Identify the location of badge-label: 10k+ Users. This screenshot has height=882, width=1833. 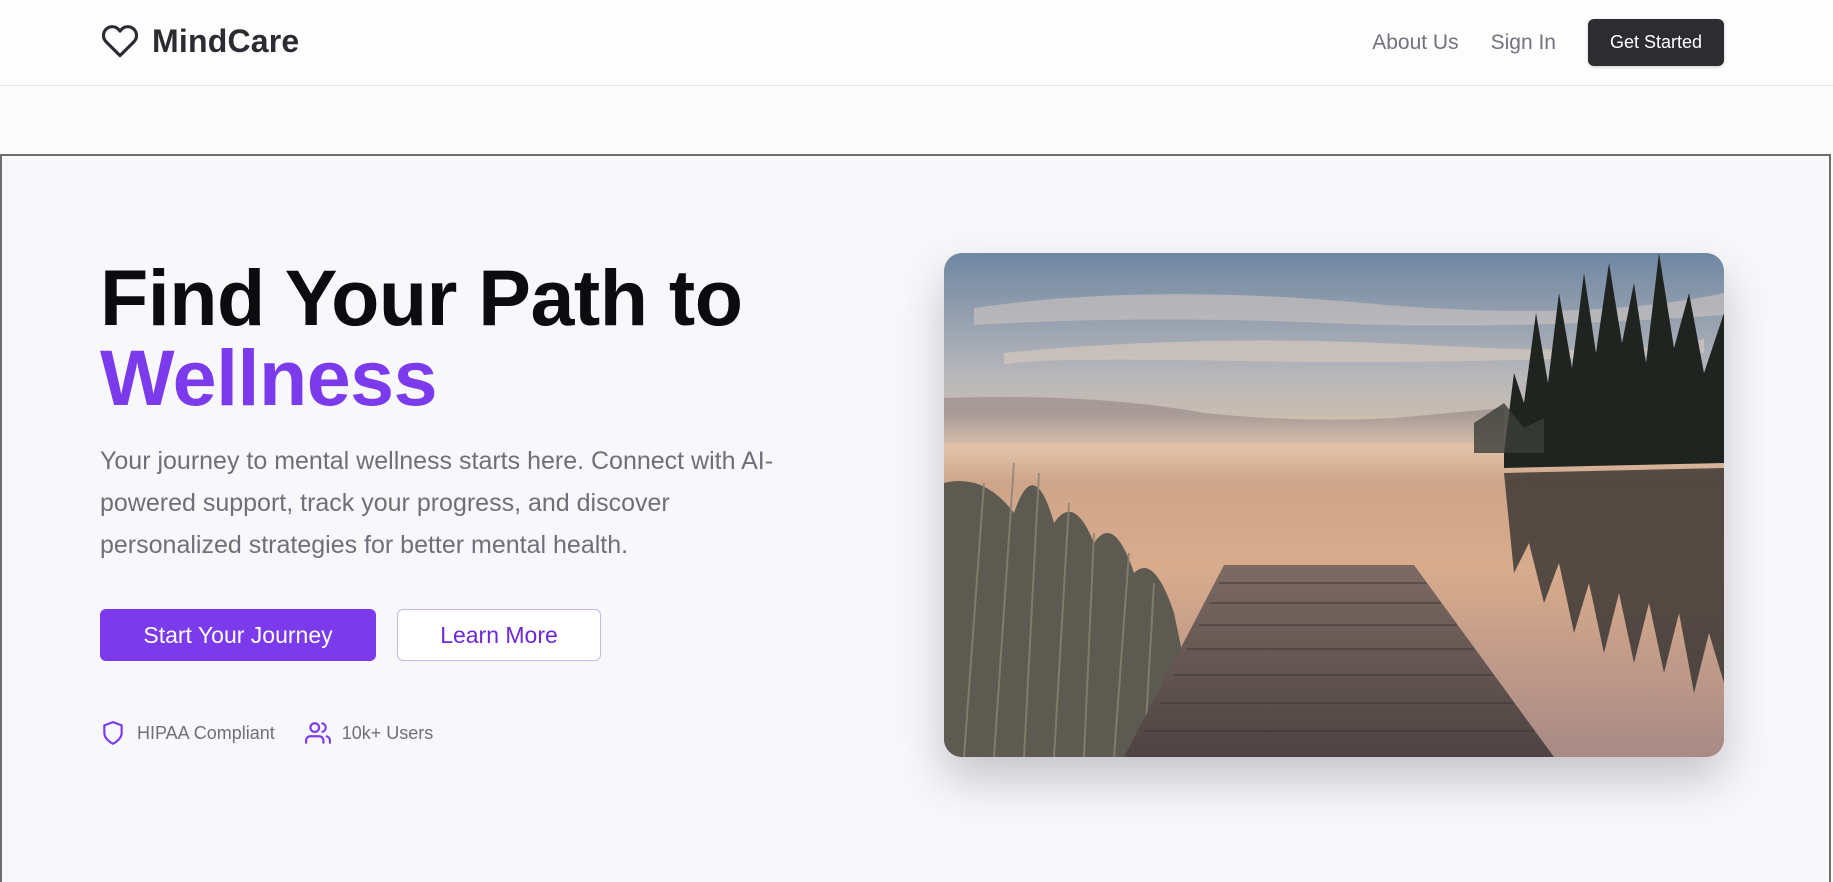
(387, 732).